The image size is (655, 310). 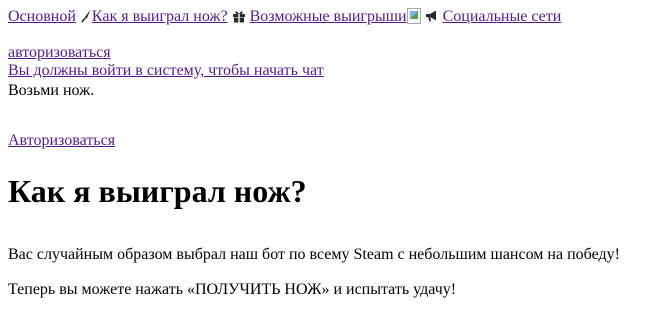 What do you see at coordinates (413, 16) in the screenshot?
I see `broken-image-icon` at bounding box center [413, 16].